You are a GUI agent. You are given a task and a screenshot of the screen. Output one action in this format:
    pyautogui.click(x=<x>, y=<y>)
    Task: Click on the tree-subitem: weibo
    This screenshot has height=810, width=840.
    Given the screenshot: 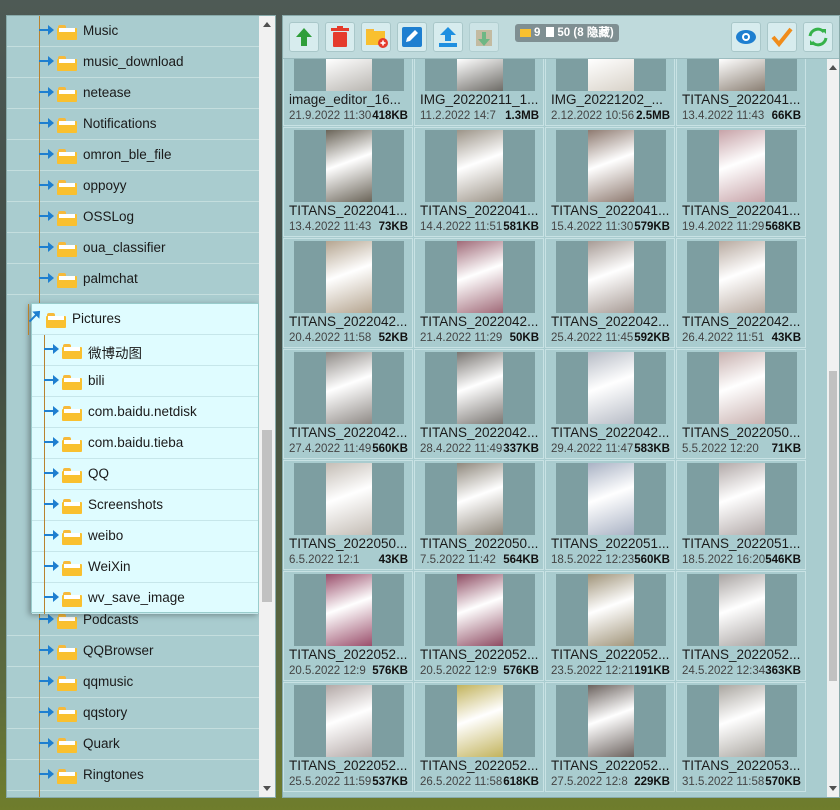 What is the action you would take?
    pyautogui.click(x=145, y=536)
    